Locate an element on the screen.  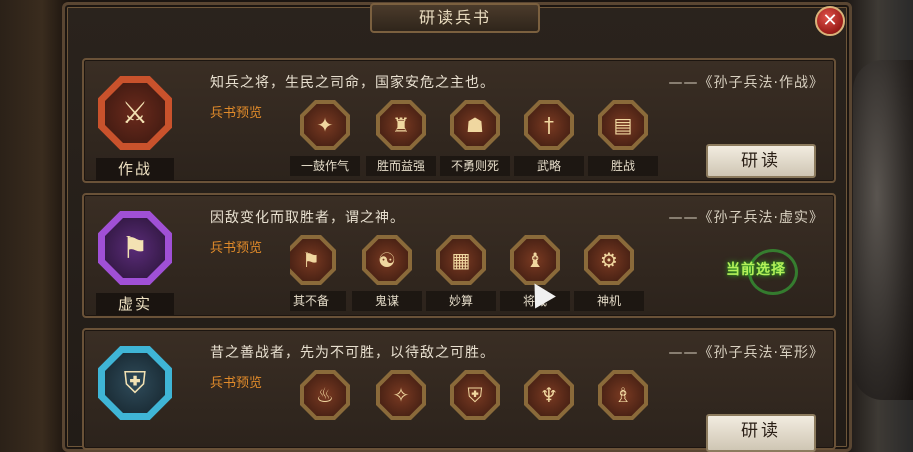
book-name: 虚实 is located at coordinates (135, 304).